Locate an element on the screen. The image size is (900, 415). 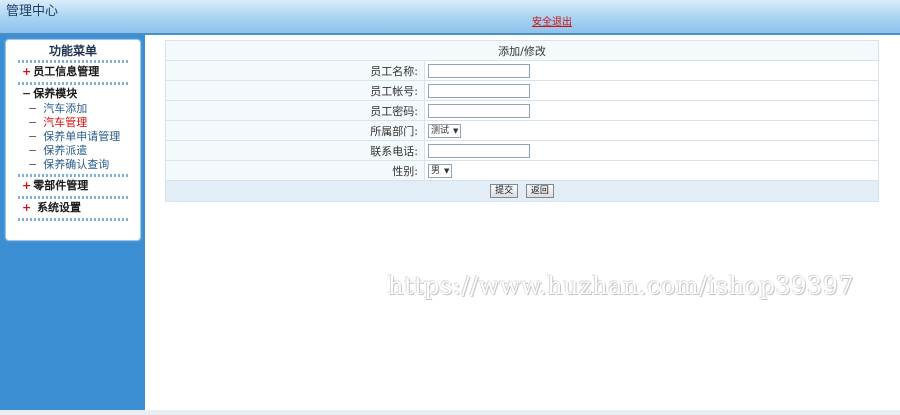
form-buttons-row: 提交 返回 is located at coordinates (522, 191).